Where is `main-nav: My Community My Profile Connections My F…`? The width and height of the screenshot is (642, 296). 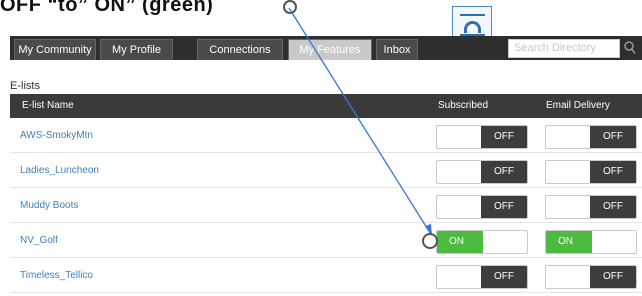 main-nav: My Community My Profile Connections My F… is located at coordinates (326, 48).